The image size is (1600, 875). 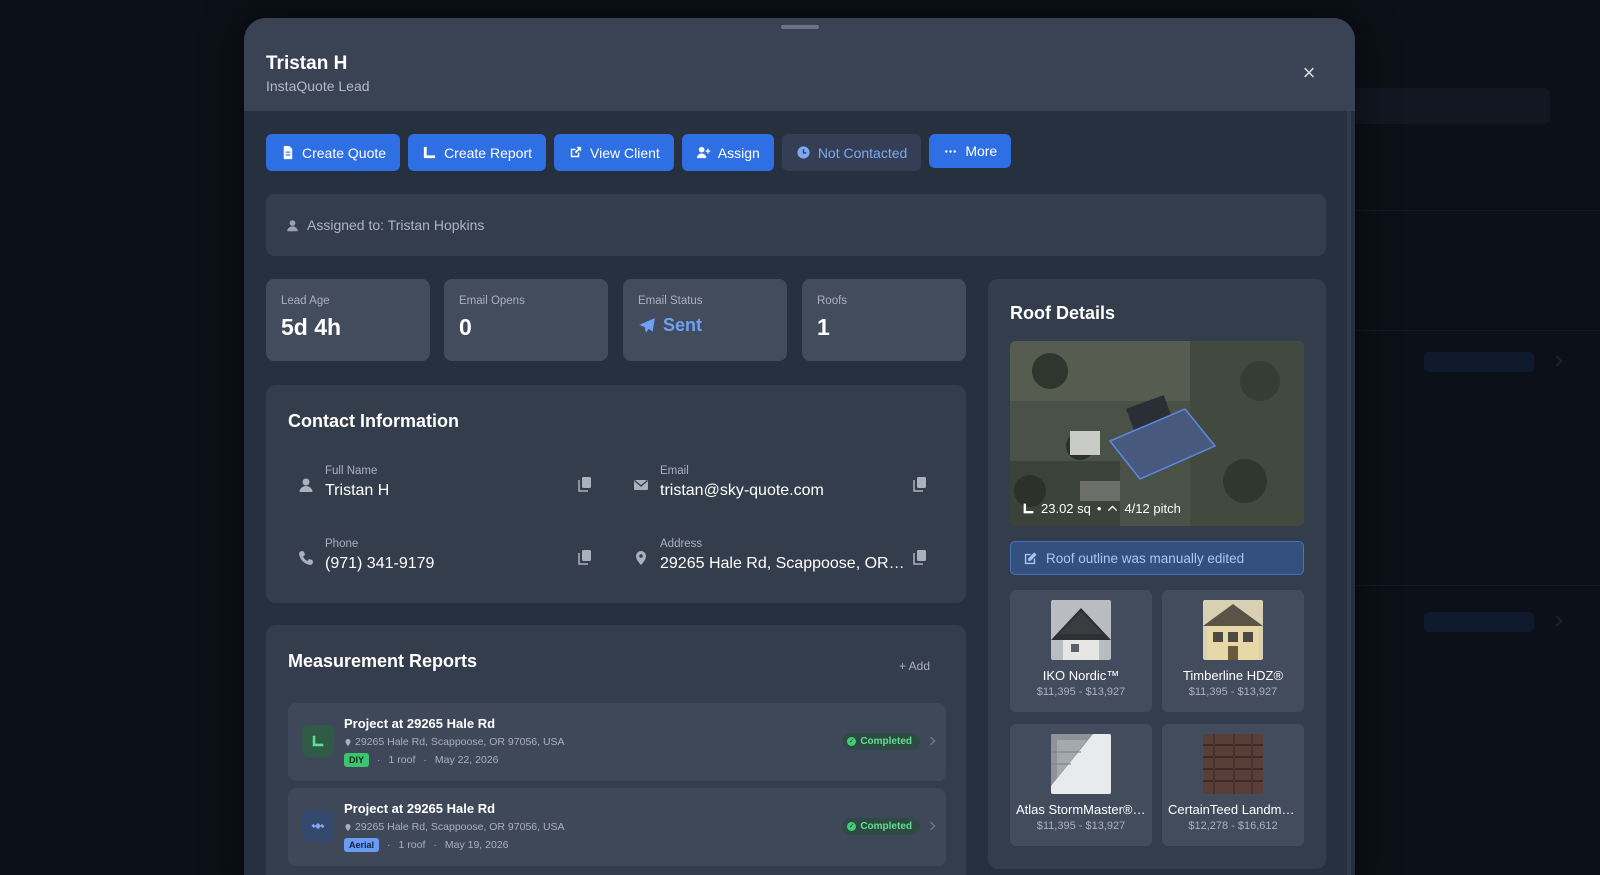 I want to click on add-report-button: + Add, so click(x=914, y=666).